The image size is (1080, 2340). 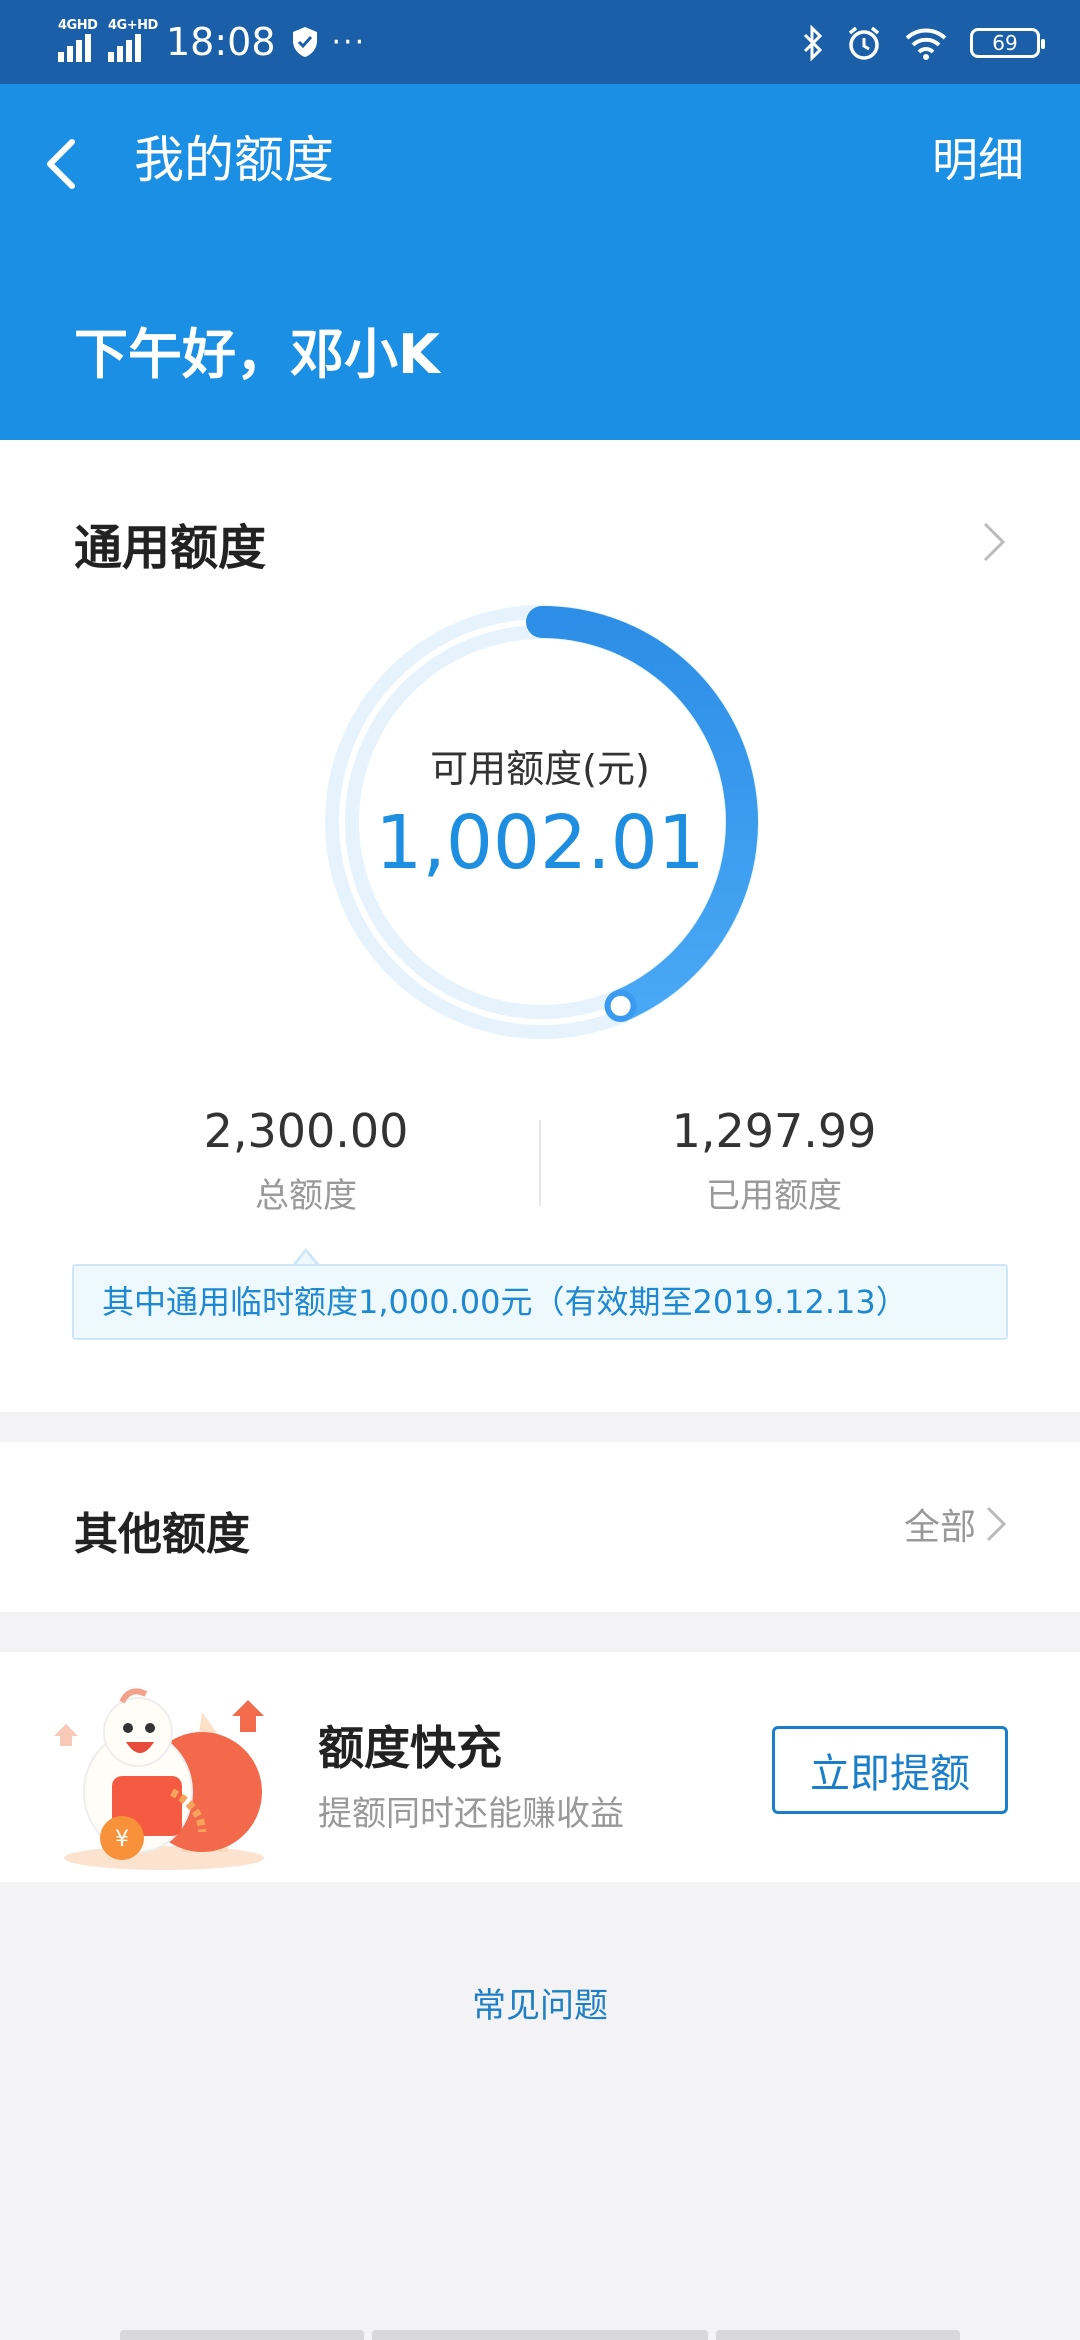 What do you see at coordinates (304, 42) in the screenshot?
I see `shield-icon` at bounding box center [304, 42].